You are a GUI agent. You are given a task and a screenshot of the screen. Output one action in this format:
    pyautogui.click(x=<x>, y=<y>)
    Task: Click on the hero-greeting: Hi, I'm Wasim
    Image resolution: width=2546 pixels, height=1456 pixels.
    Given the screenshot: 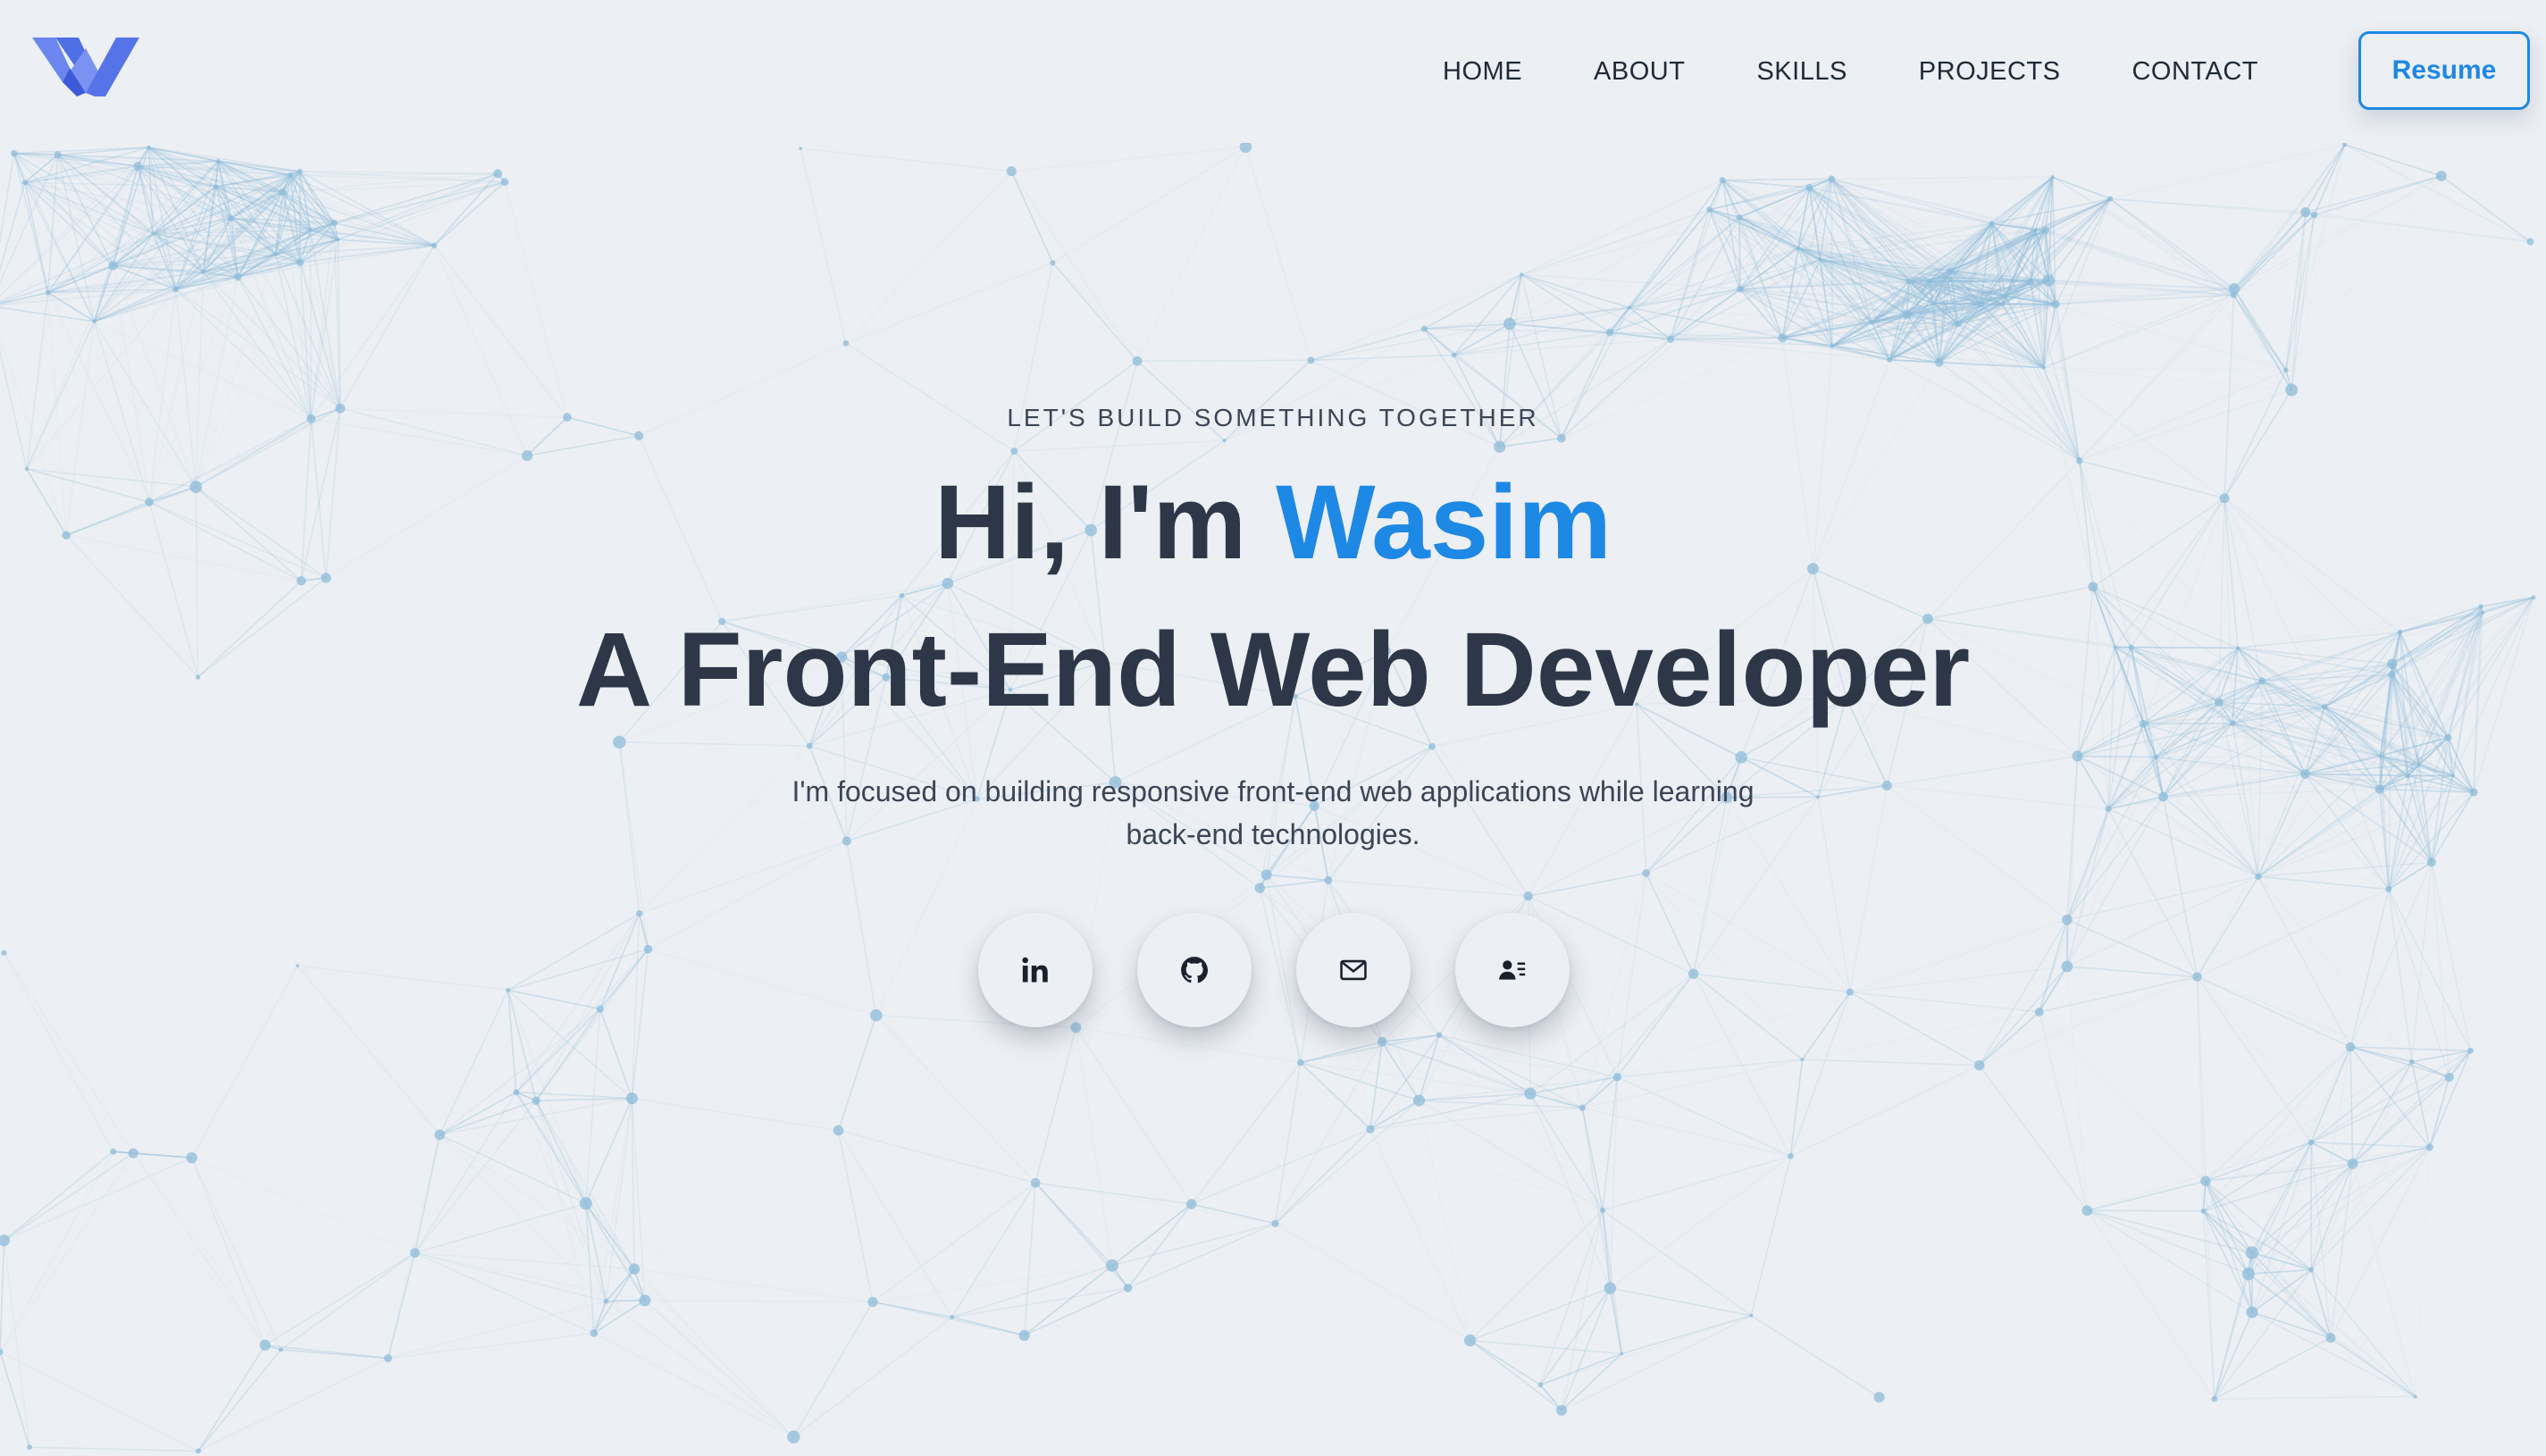 What is the action you would take?
    pyautogui.click(x=1273, y=523)
    